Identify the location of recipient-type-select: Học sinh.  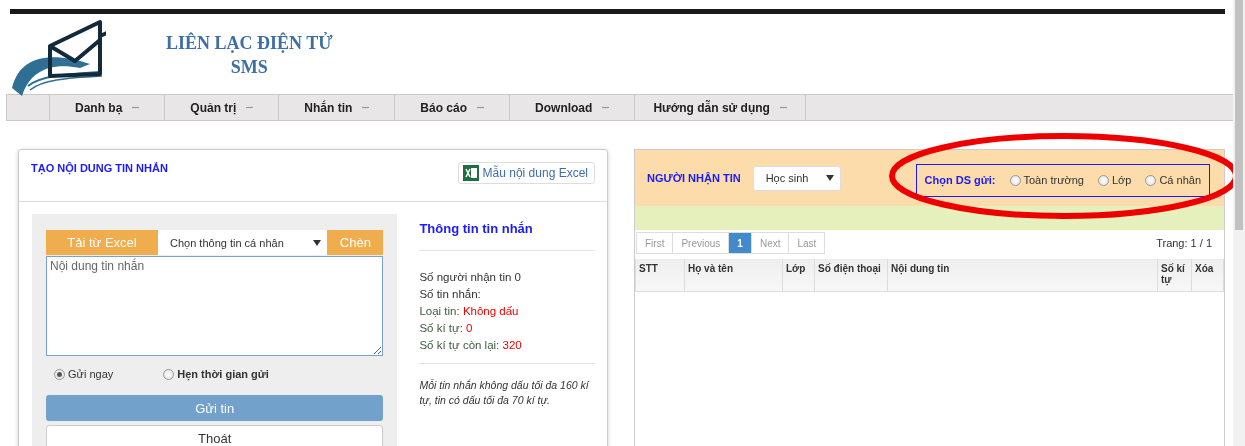
(796, 178).